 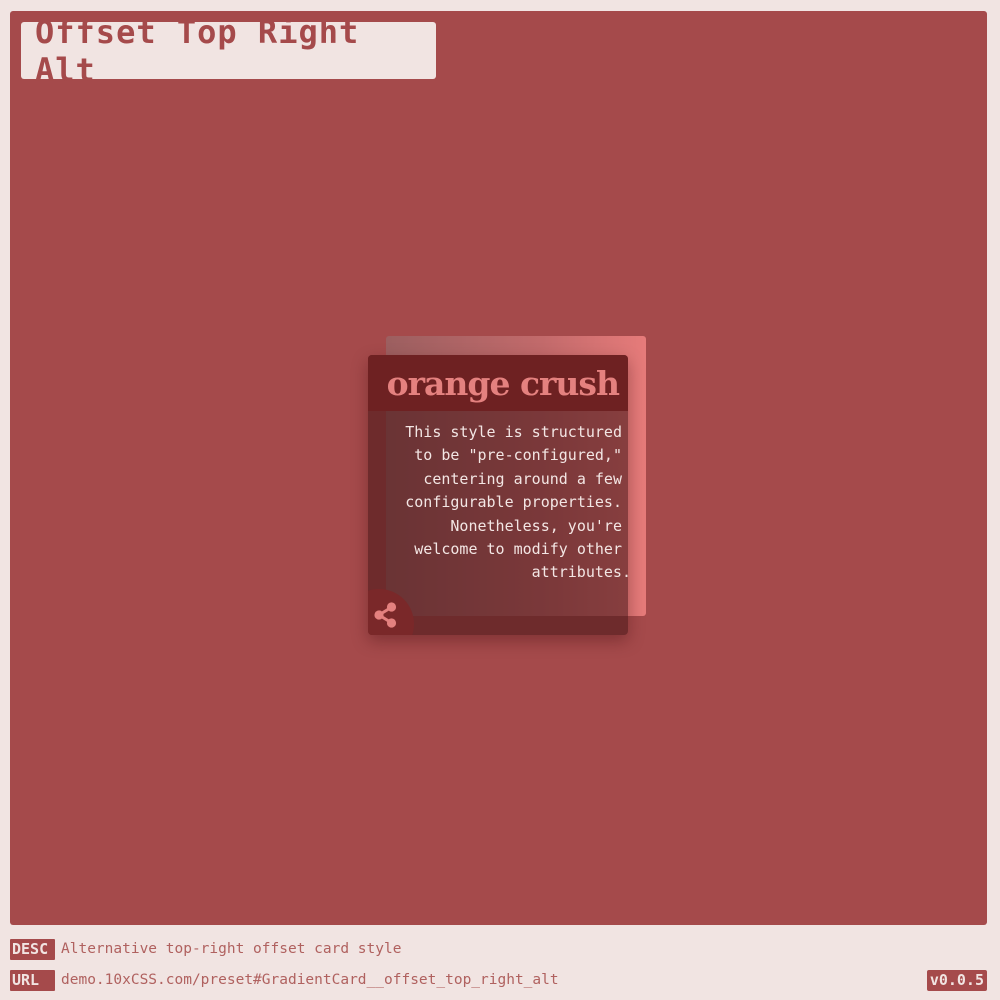 I want to click on card-header: orange crush, so click(x=498, y=383).